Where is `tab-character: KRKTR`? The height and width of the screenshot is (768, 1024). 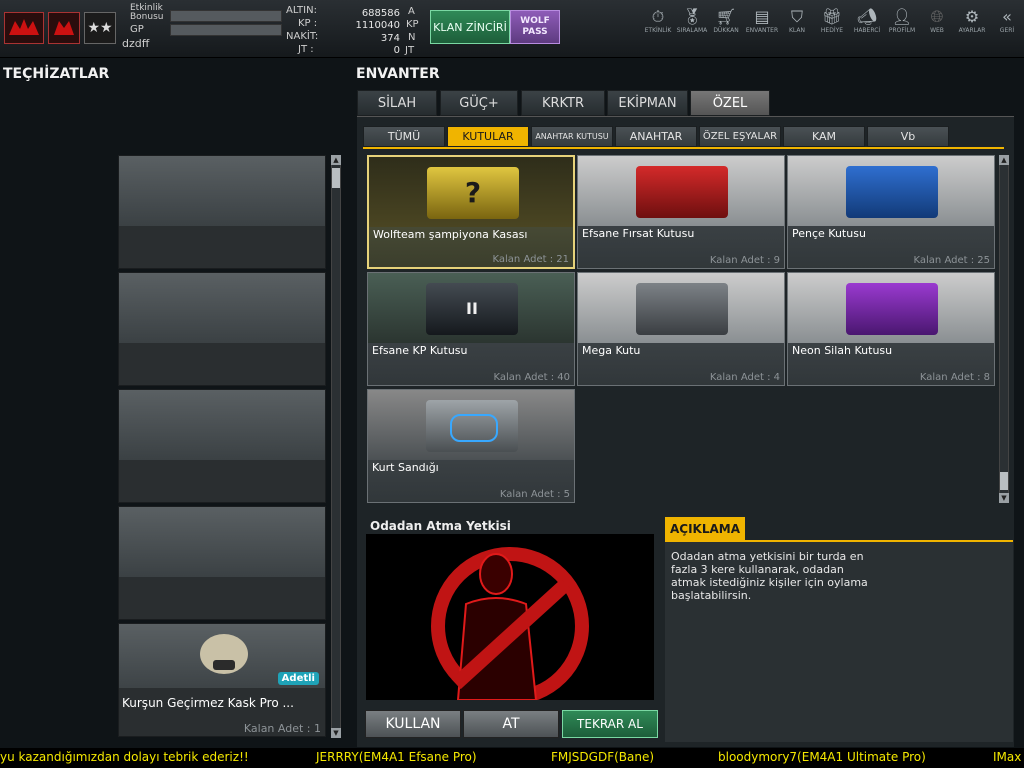
tab-character: KRKTR is located at coordinates (563, 103).